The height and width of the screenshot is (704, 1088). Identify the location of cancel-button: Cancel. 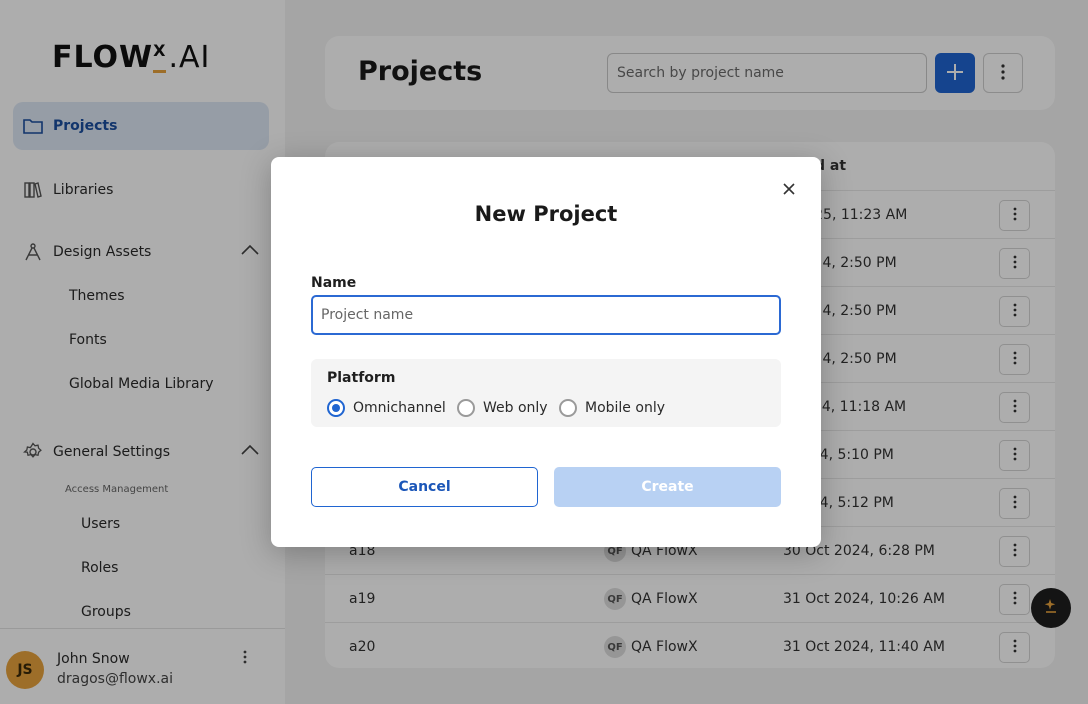
(424, 487).